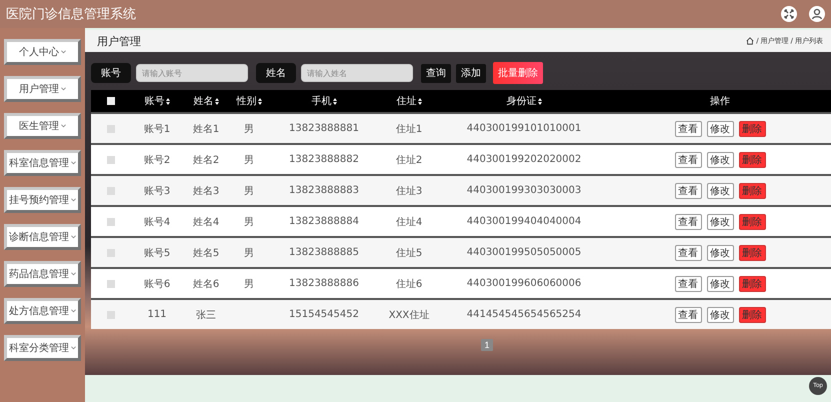  Describe the element at coordinates (157, 284) in the screenshot. I see `table-cell-text: 账号6` at that location.